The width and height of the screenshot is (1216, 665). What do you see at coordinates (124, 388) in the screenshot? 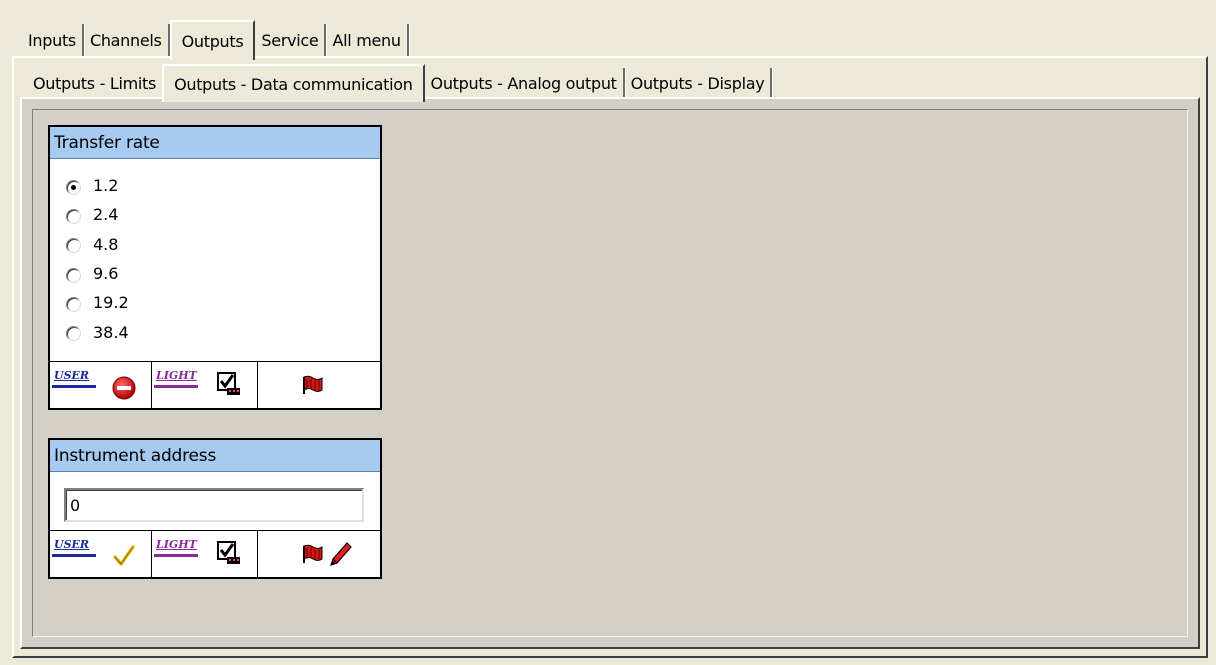
I see `no-entry-icon` at bounding box center [124, 388].